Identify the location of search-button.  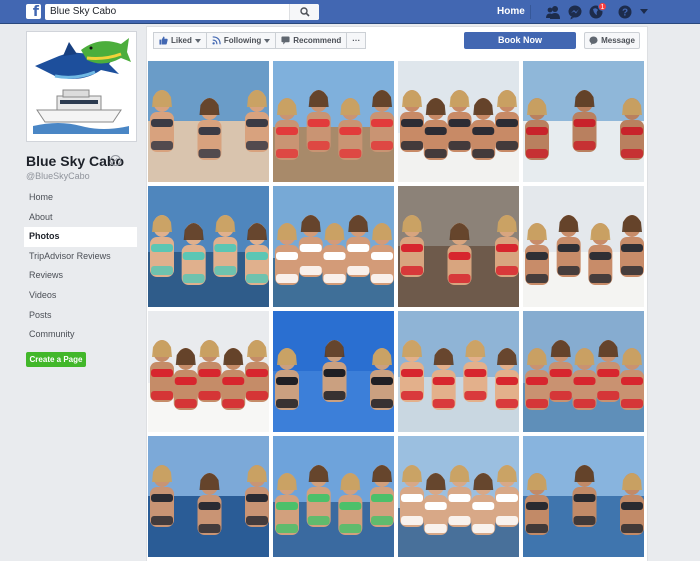
(304, 12).